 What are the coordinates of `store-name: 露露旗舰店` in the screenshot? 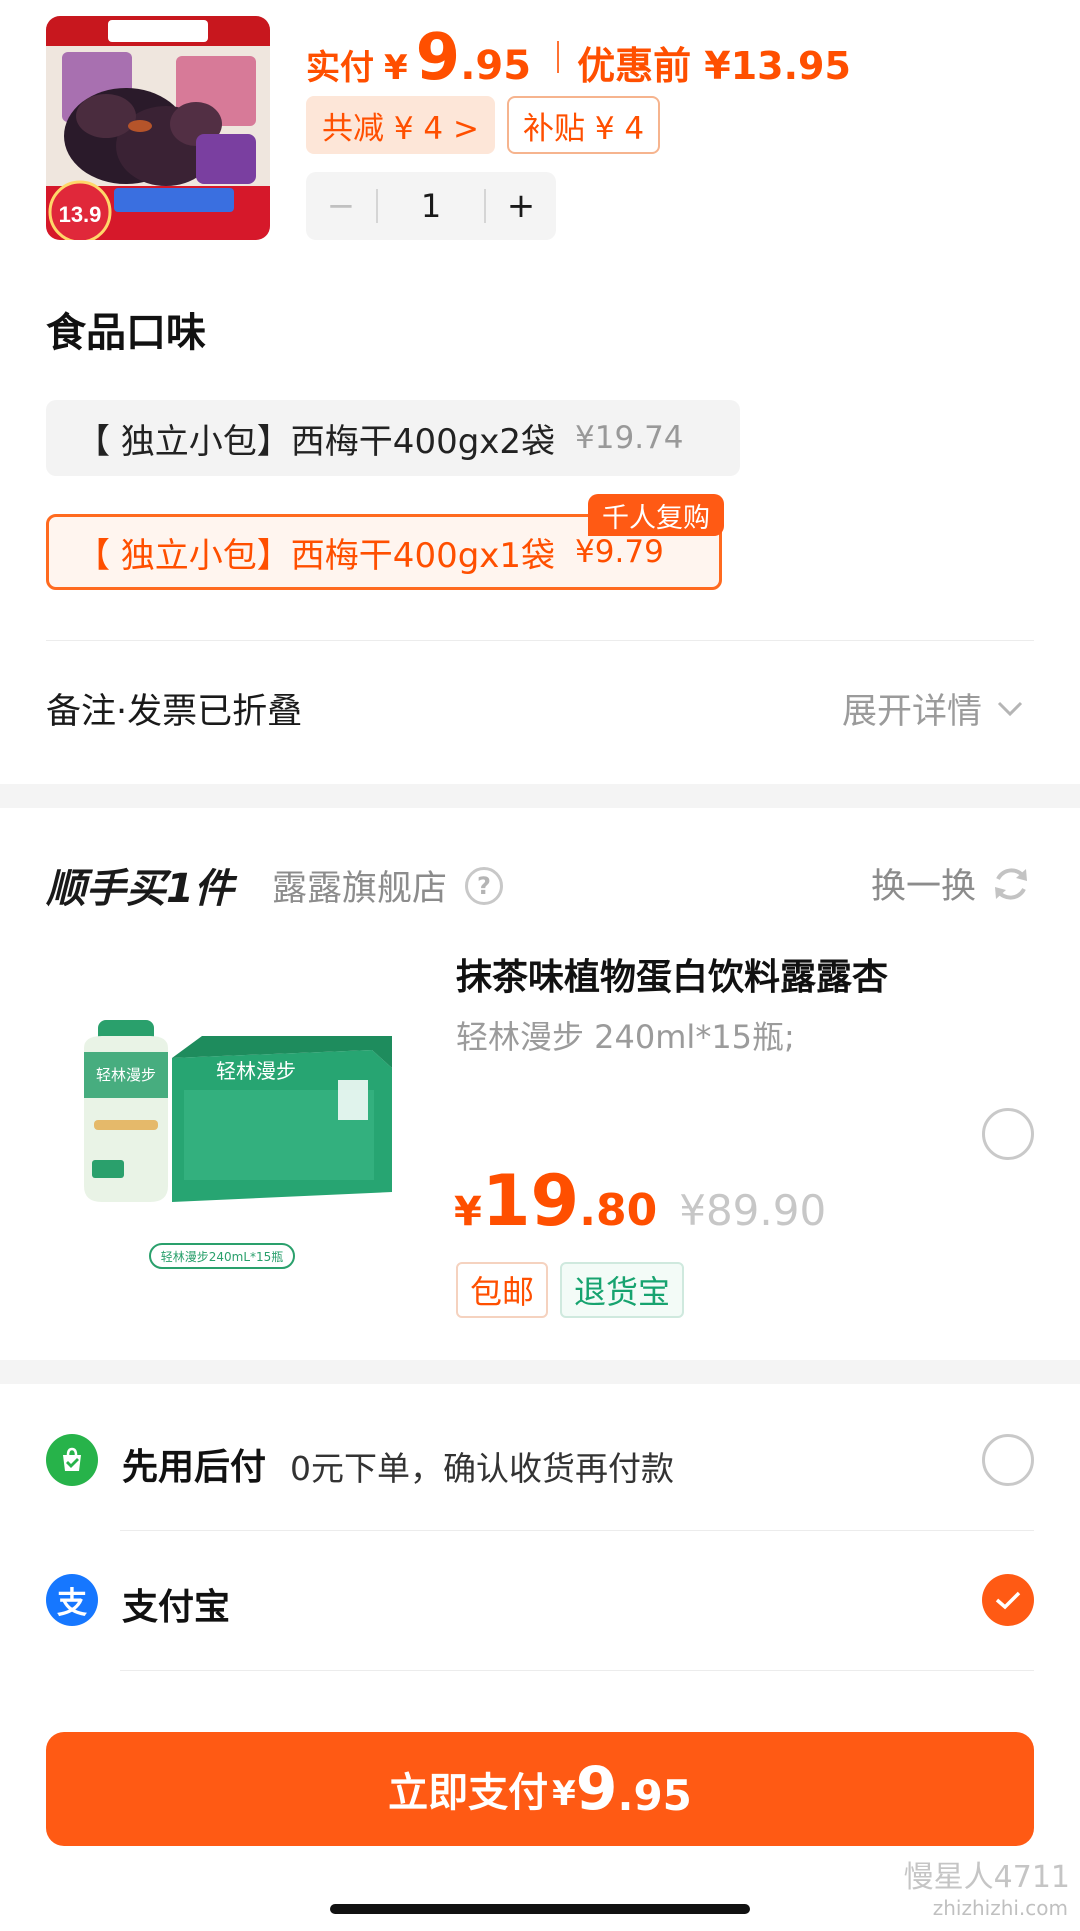 It's located at (360, 889).